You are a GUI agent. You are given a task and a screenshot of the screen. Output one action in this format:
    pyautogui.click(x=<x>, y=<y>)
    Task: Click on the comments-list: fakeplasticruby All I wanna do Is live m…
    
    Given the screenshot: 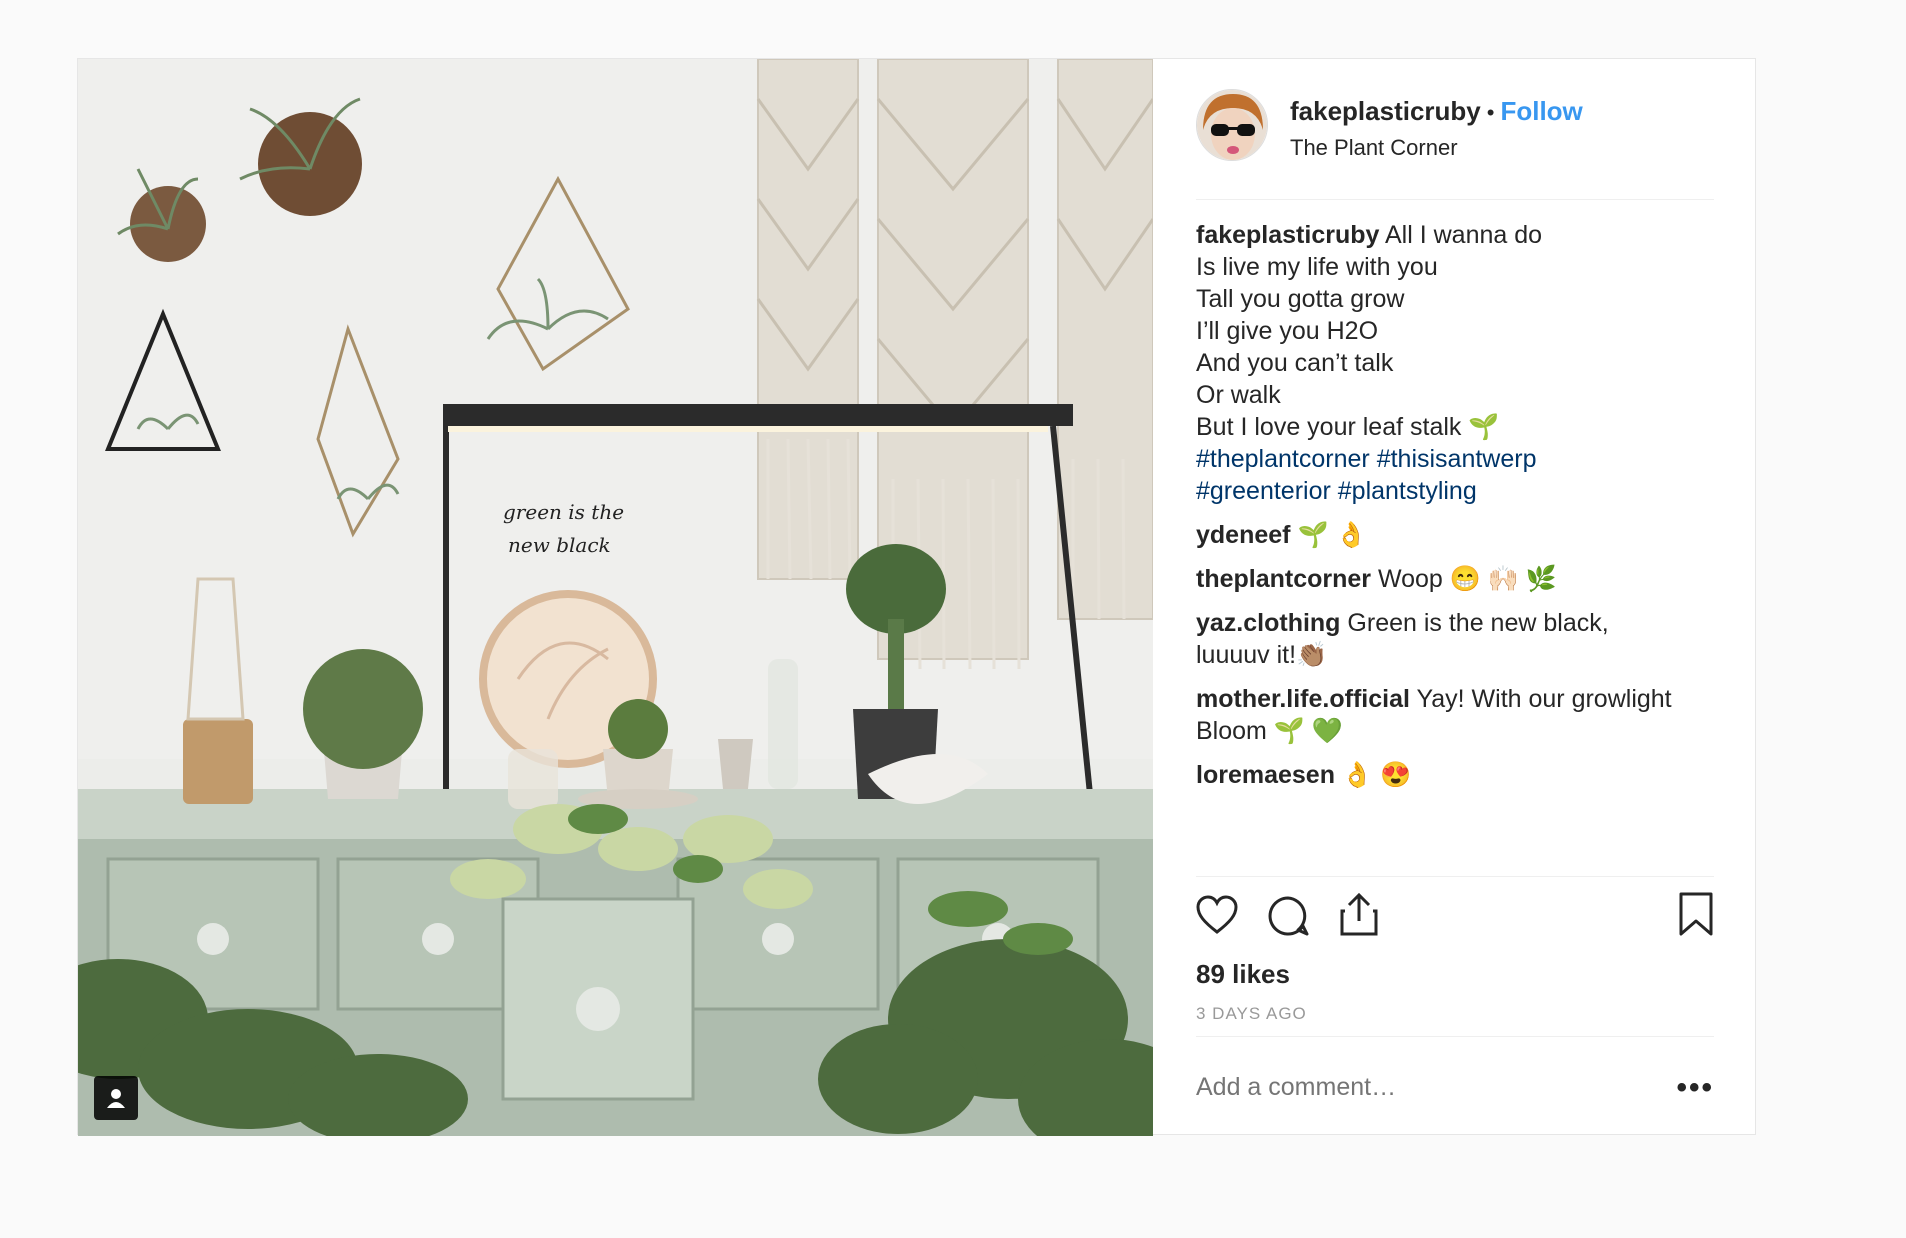 What is the action you would take?
    pyautogui.click(x=1455, y=505)
    